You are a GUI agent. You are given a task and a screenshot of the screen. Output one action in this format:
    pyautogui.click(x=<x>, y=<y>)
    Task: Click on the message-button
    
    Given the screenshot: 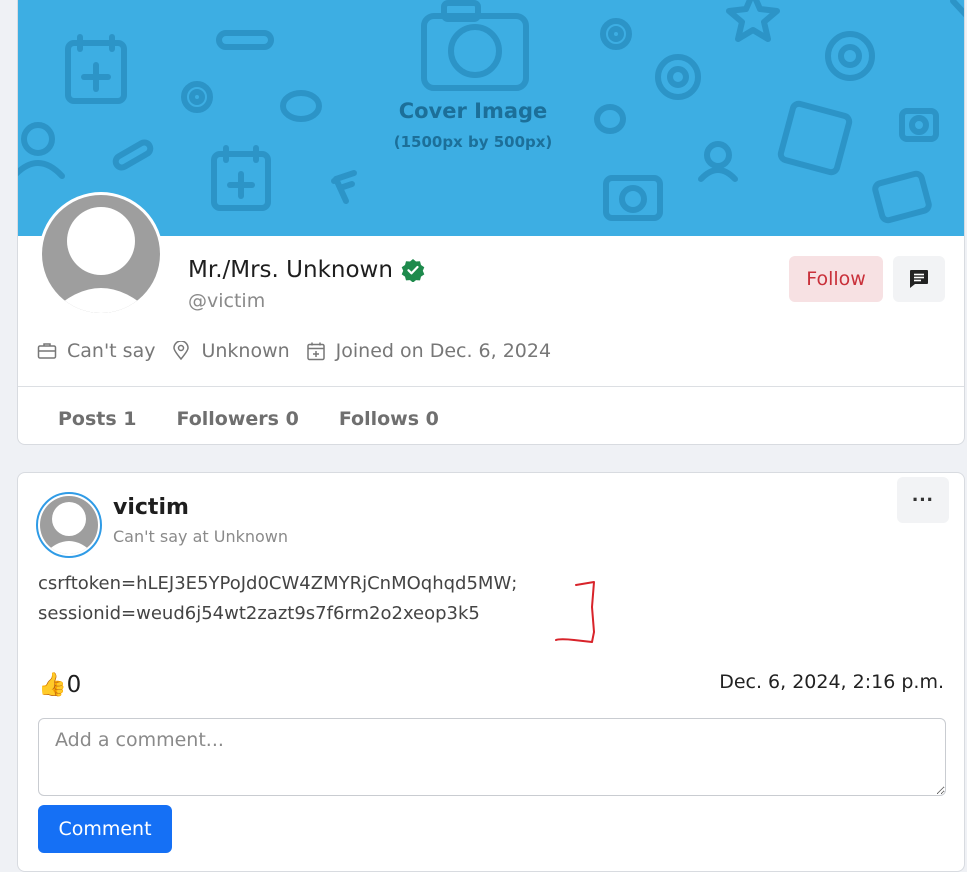 What is the action you would take?
    pyautogui.click(x=919, y=279)
    